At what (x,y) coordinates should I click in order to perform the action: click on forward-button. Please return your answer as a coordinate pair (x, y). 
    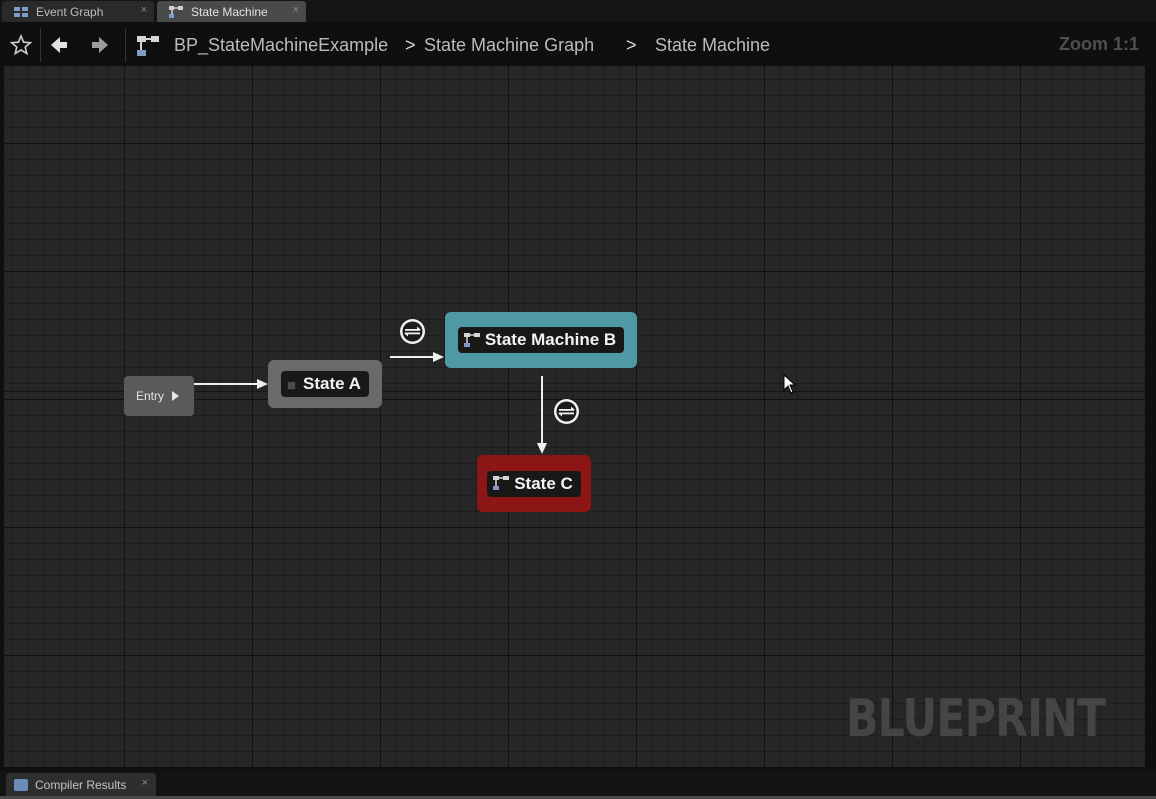
    Looking at the image, I should click on (100, 45).